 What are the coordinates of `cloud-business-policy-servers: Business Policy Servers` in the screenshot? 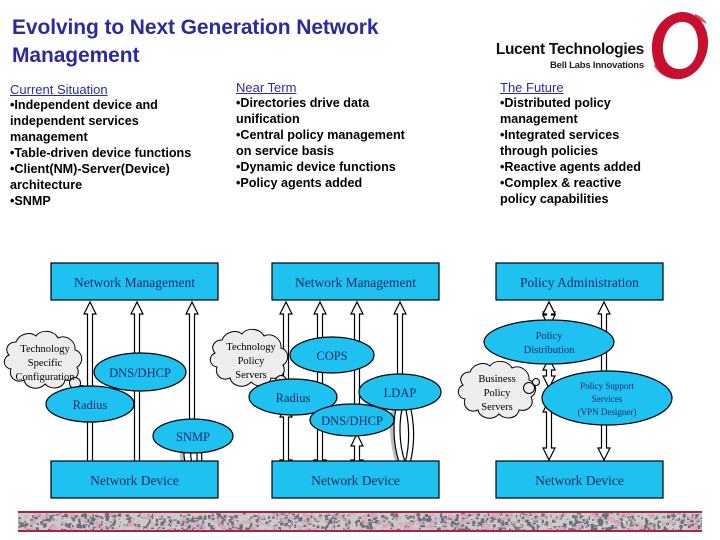 It's located at (498, 389).